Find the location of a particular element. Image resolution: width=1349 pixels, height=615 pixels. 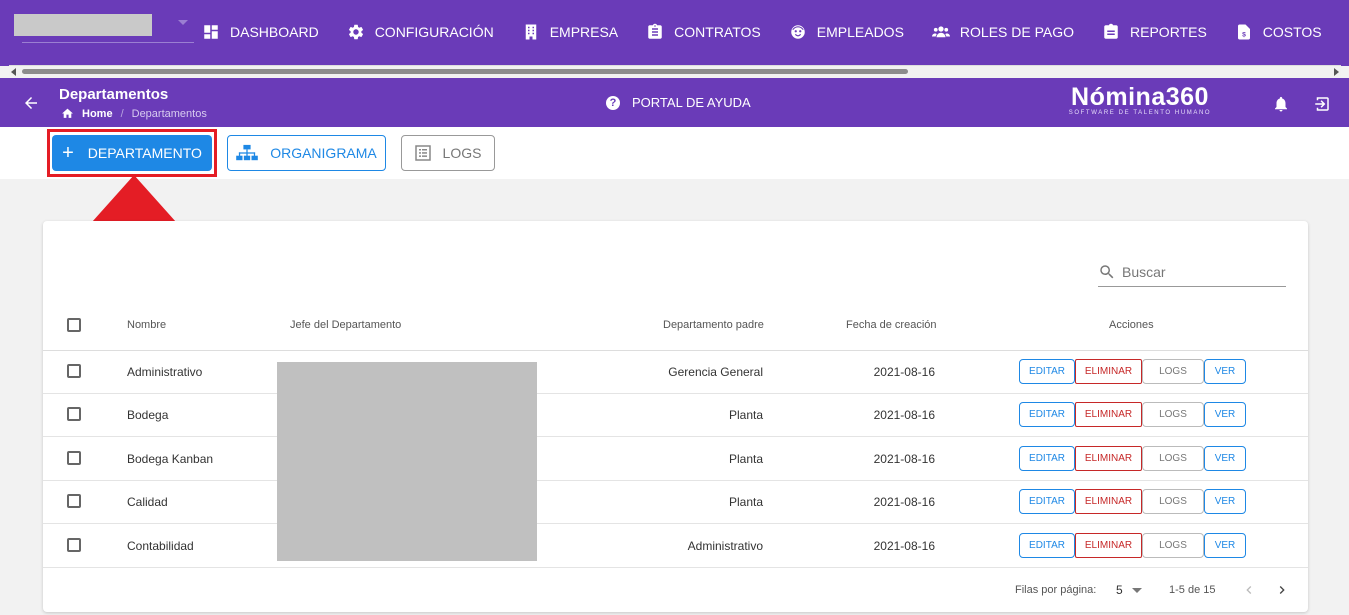

cell-name: Administrativo is located at coordinates (165, 372).